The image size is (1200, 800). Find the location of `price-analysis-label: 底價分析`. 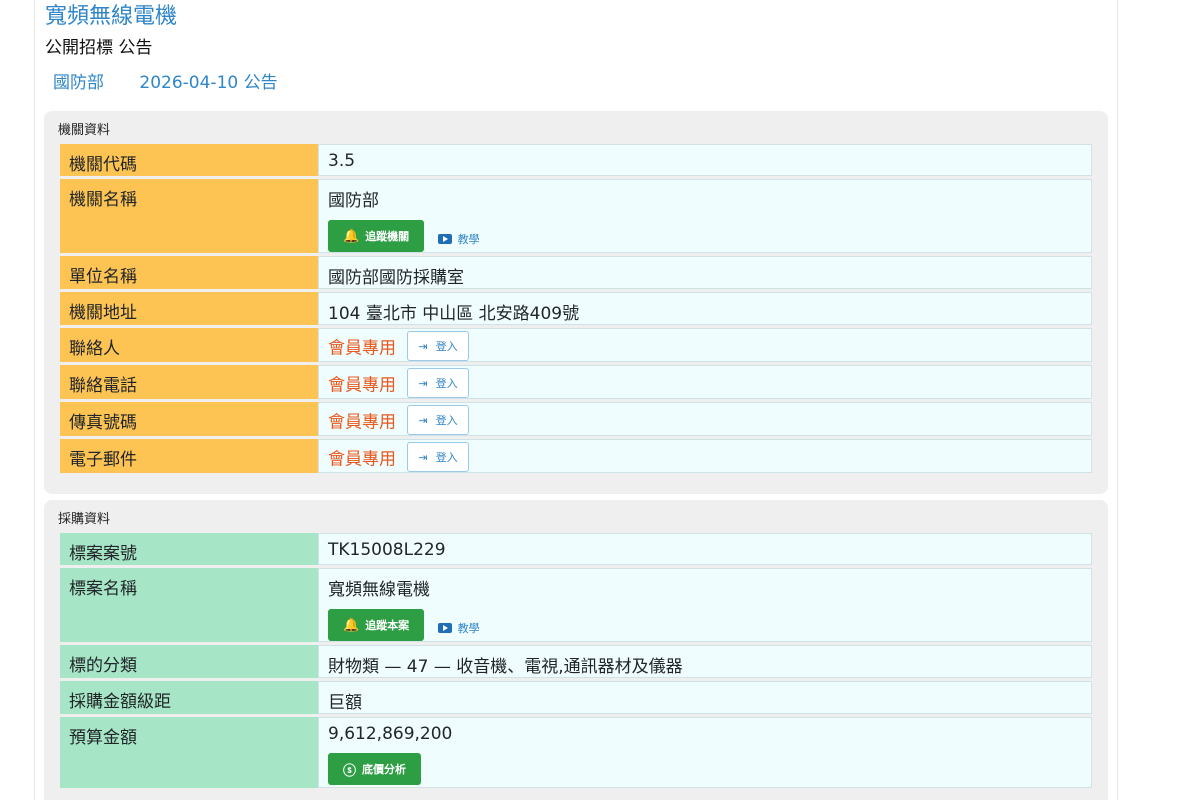

price-analysis-label: 底價分析 is located at coordinates (384, 769).